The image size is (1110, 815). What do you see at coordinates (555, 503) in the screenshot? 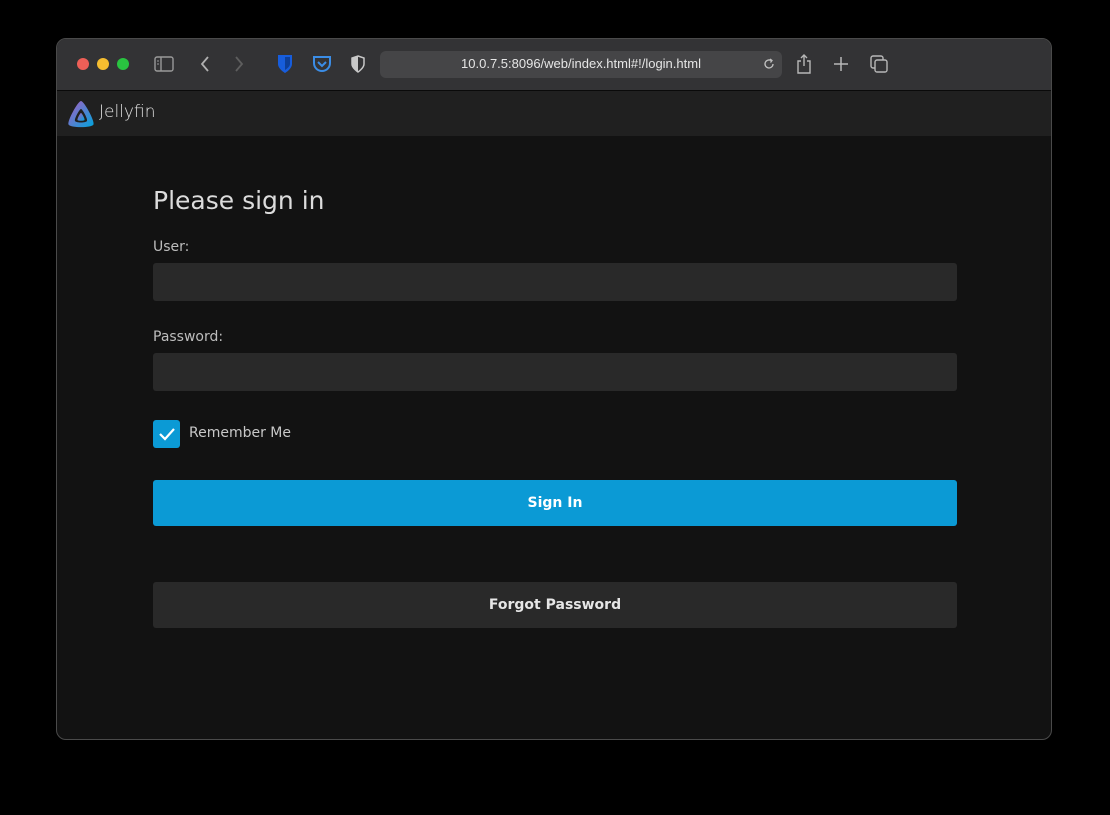
I see `sign-in-button: Sign In` at bounding box center [555, 503].